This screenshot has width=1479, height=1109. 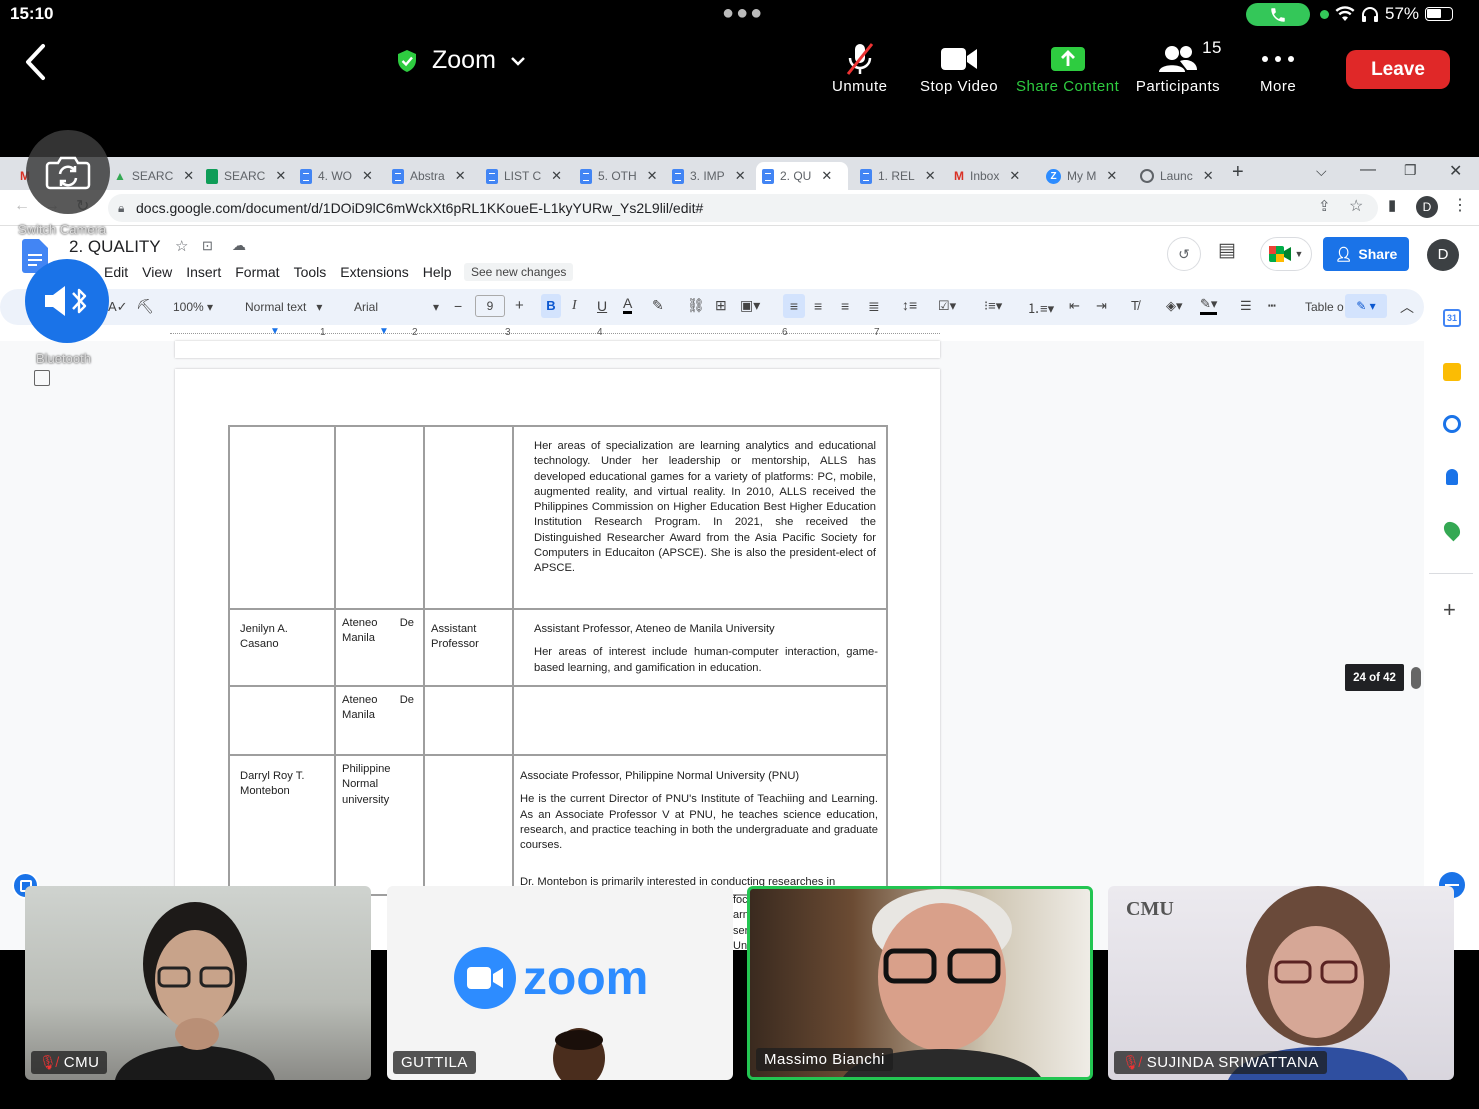 I want to click on cell-position: Assistant Professor, so click(x=468, y=647).